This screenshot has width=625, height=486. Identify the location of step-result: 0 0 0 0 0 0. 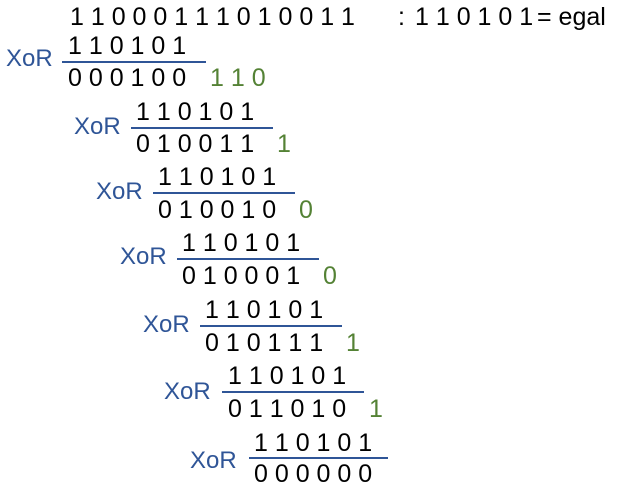
(313, 473).